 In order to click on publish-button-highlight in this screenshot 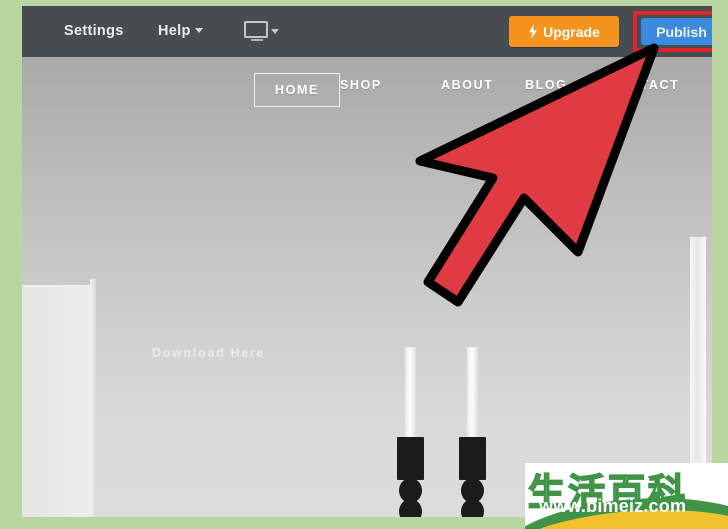, I will do `click(672, 31)`.